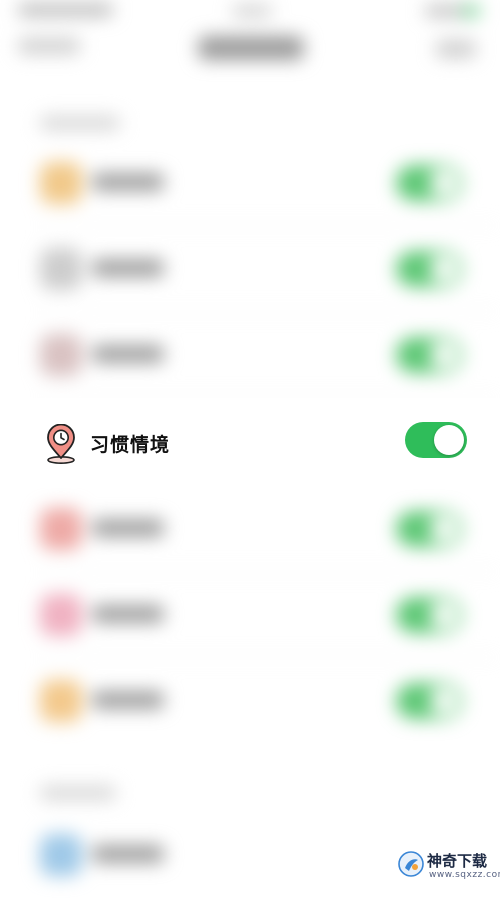  Describe the element at coordinates (411, 864) in the screenshot. I see `watermark-logo-icon` at that location.